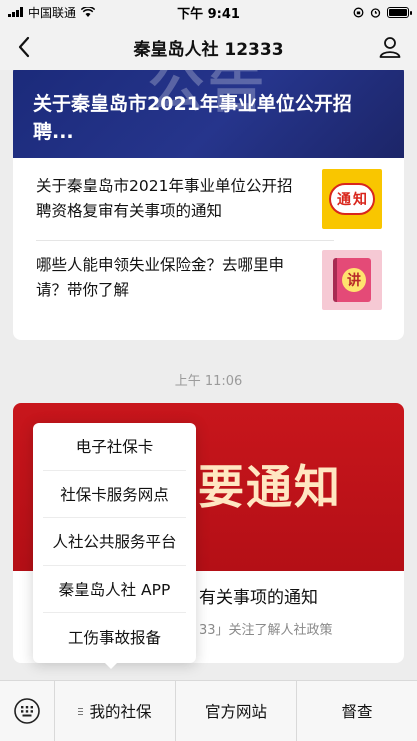 The height and width of the screenshot is (741, 417). I want to click on menu-tab-my-insurance: 我的社保, so click(115, 711).